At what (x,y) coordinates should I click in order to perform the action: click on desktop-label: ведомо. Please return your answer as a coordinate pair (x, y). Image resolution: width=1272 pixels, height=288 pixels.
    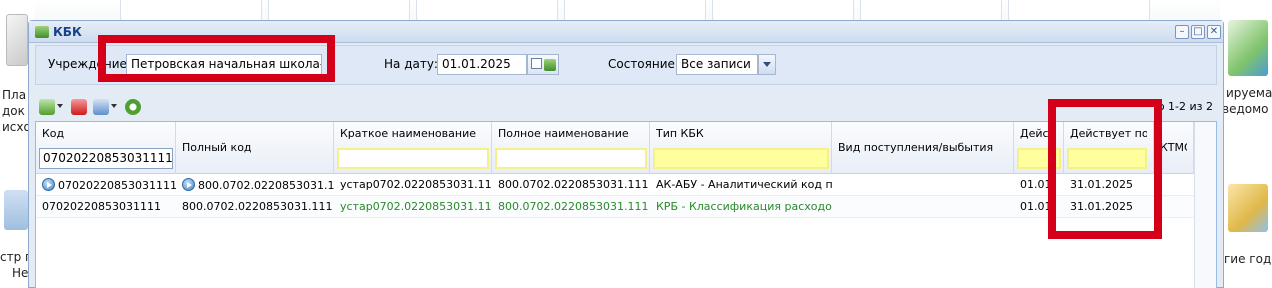
    Looking at the image, I should click on (1245, 109).